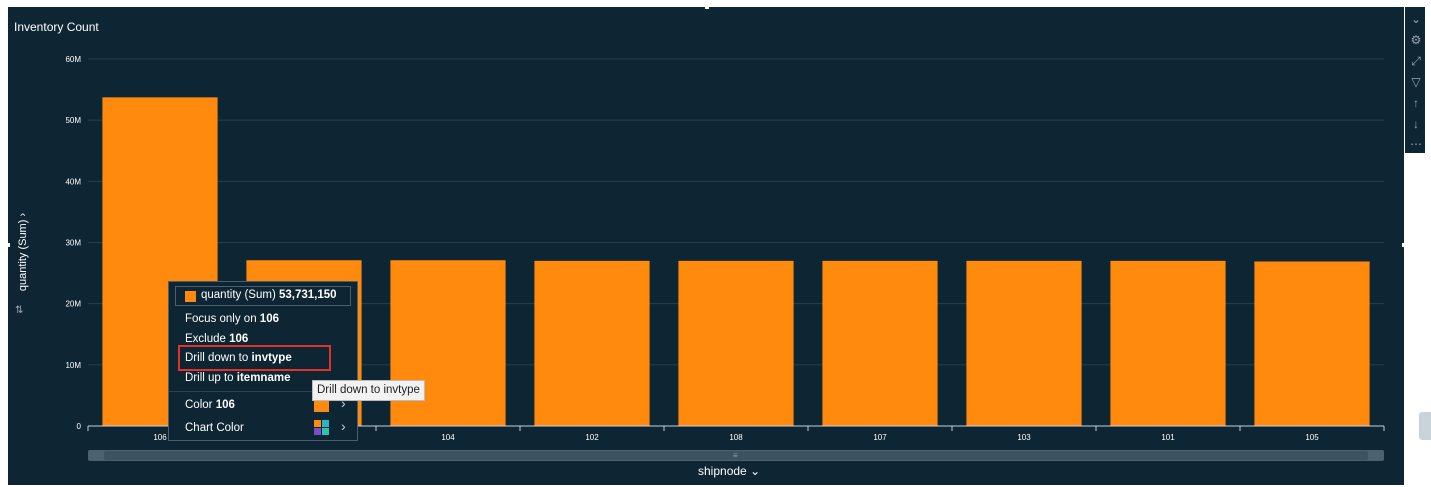  I want to click on filter-icon: ▽, so click(1416, 82).